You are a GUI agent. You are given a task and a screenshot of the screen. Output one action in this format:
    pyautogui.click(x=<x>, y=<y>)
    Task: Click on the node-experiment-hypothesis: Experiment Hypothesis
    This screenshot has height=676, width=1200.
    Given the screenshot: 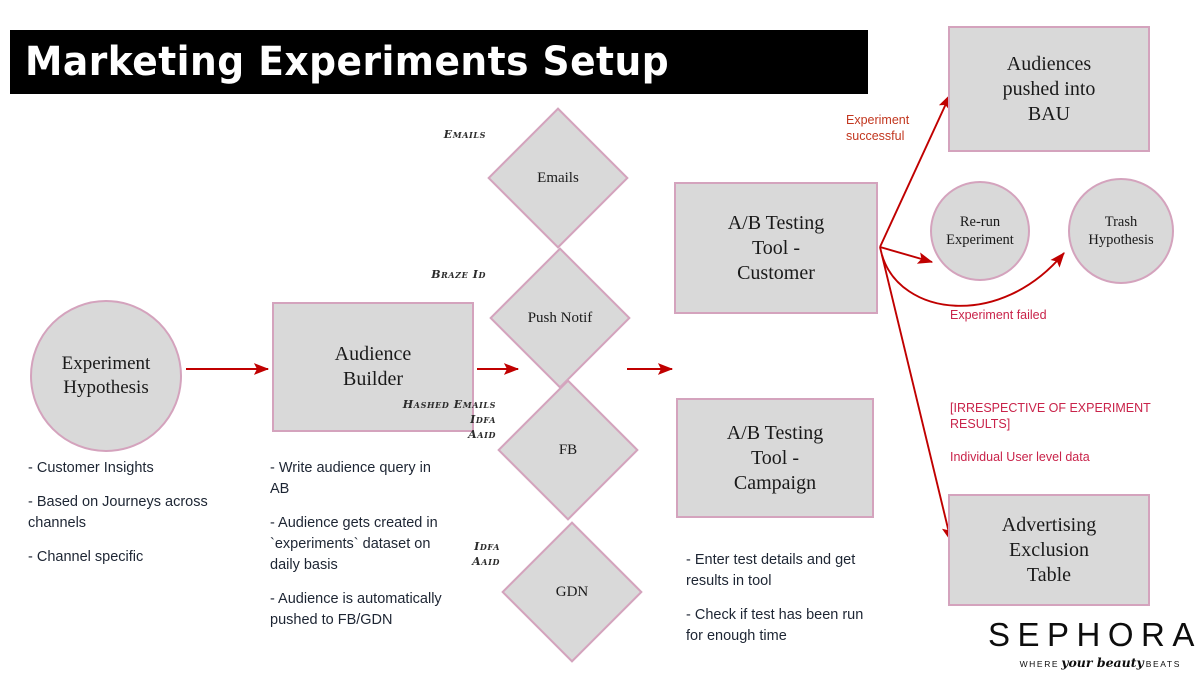 What is the action you would take?
    pyautogui.click(x=106, y=376)
    